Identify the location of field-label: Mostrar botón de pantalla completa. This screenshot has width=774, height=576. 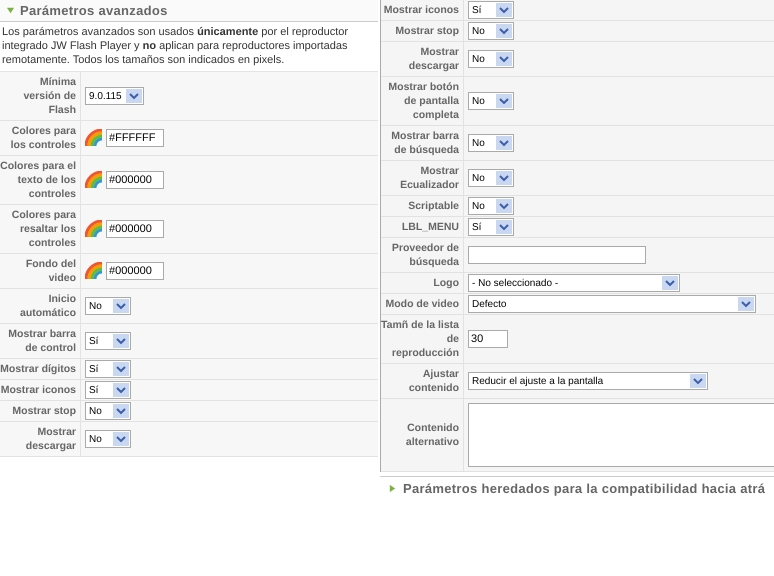
(422, 101).